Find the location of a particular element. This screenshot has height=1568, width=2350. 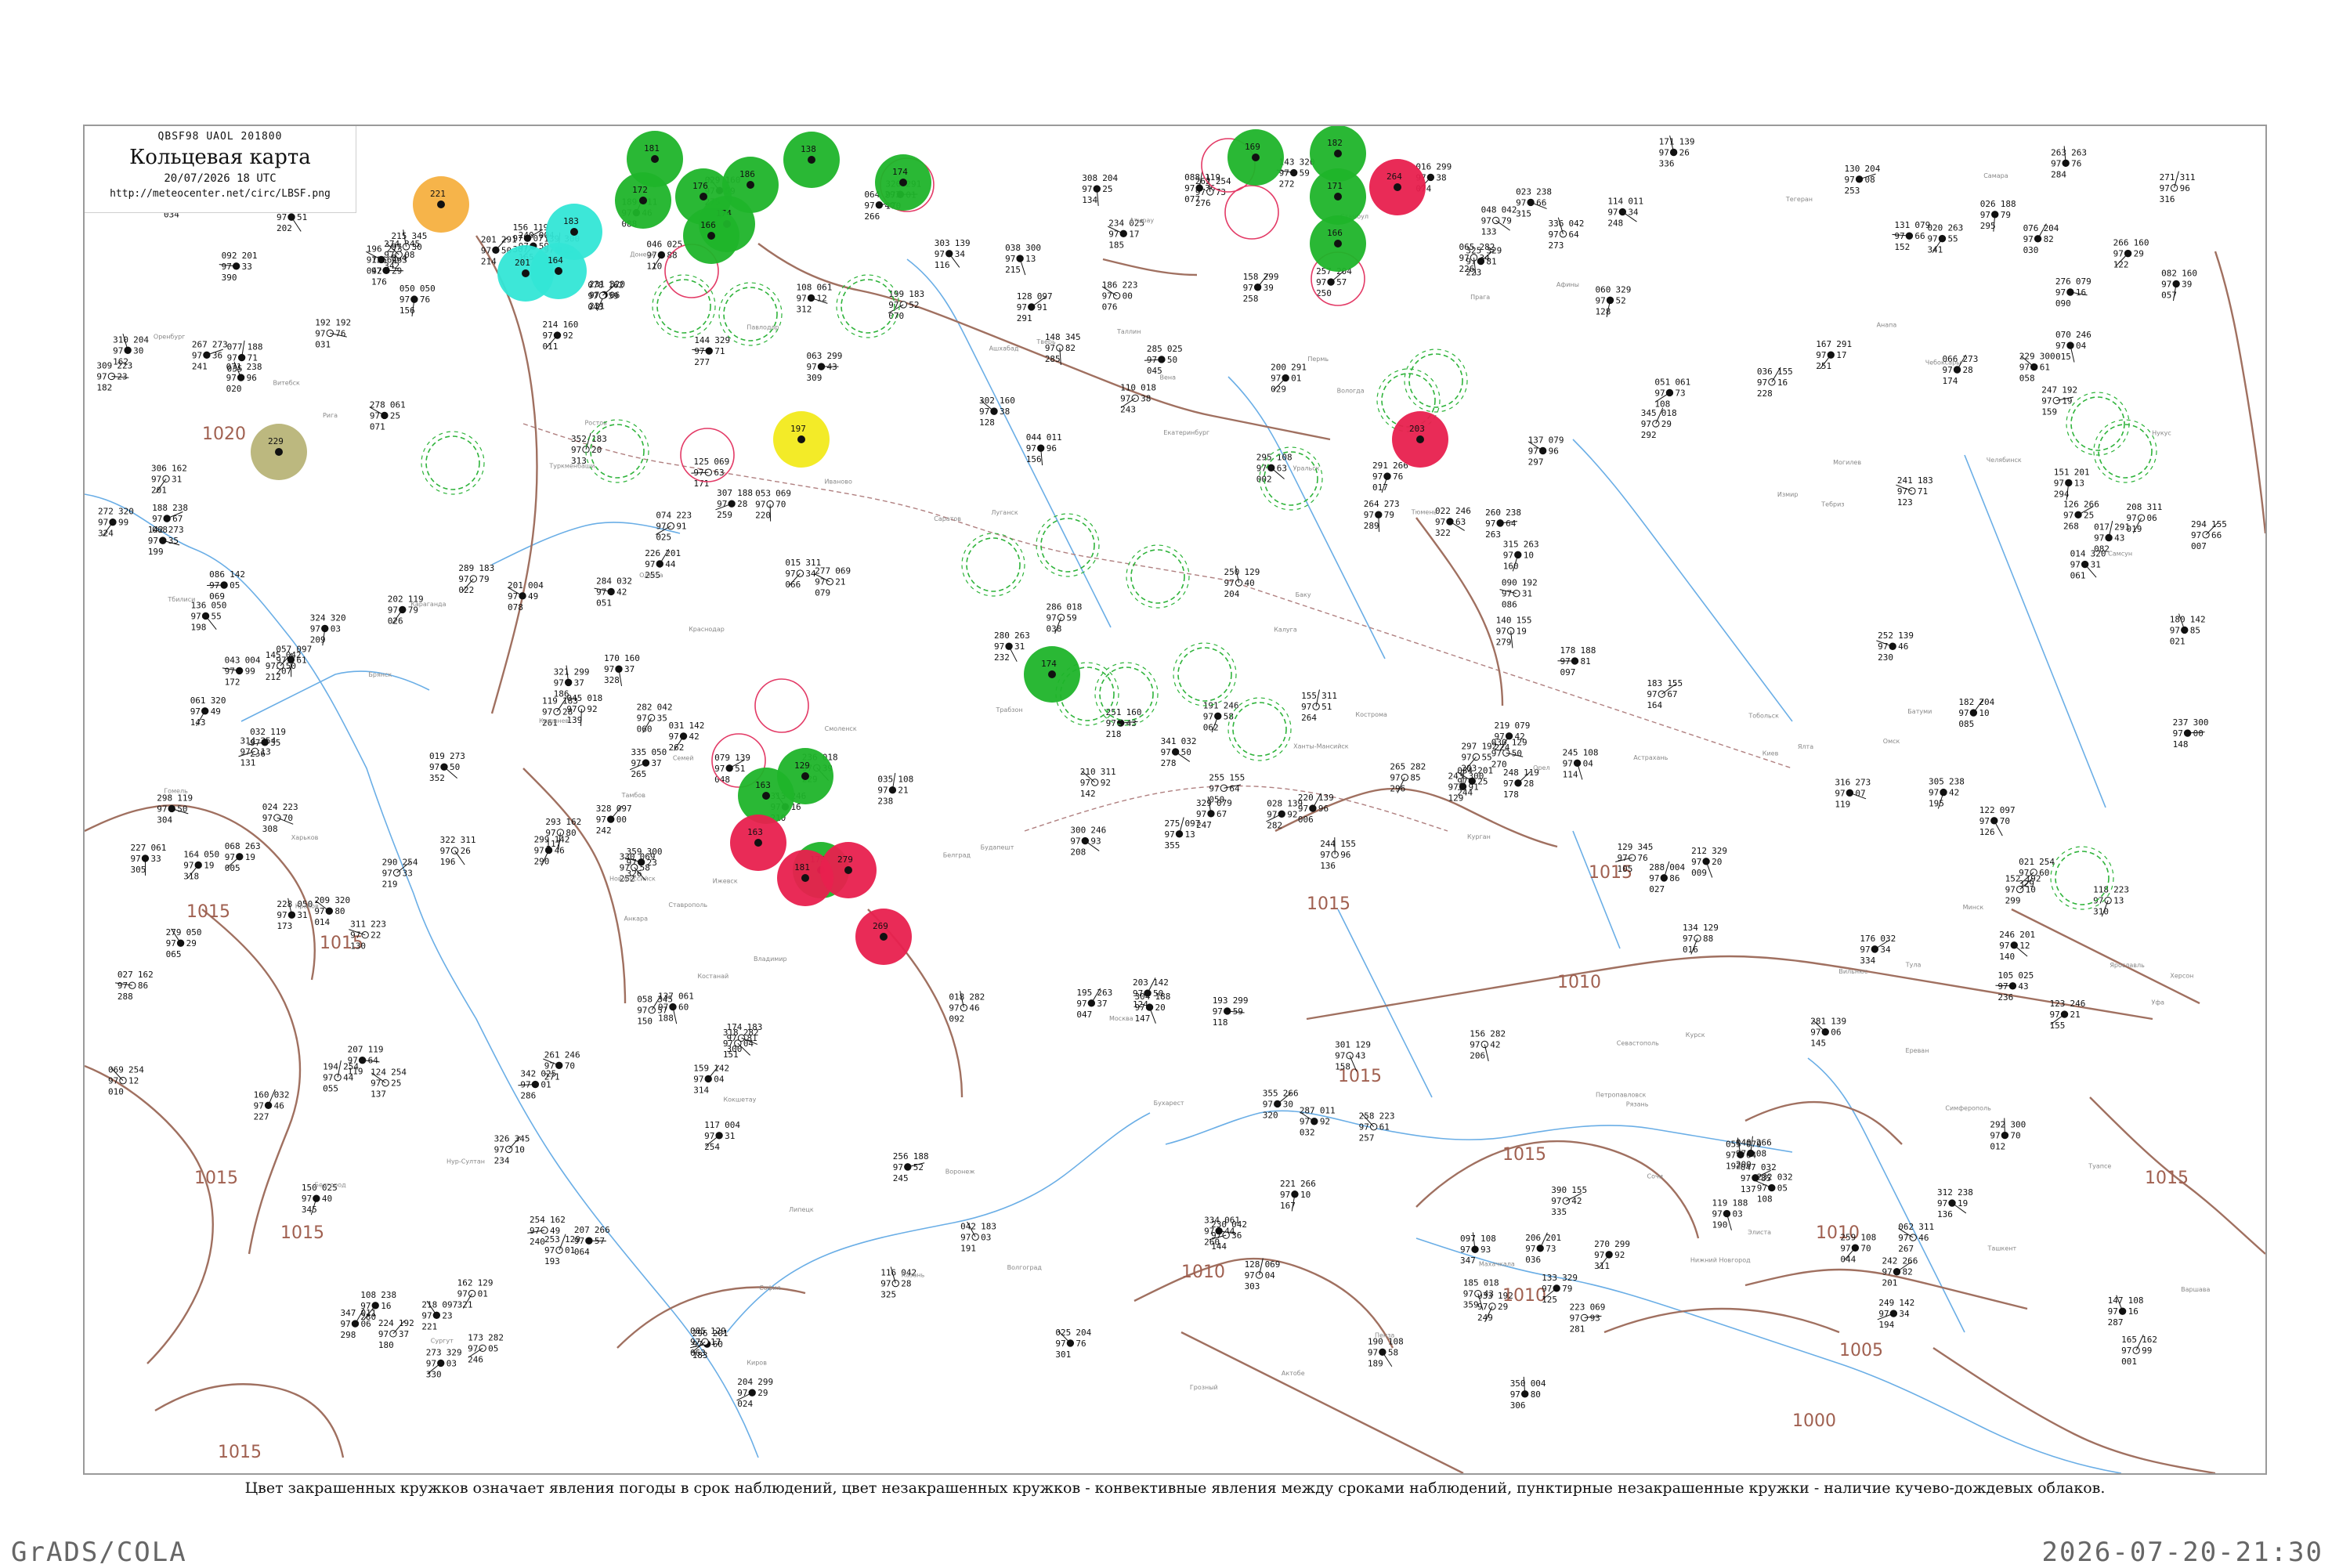

station-pressure: 160 is located at coordinates (571, 325).